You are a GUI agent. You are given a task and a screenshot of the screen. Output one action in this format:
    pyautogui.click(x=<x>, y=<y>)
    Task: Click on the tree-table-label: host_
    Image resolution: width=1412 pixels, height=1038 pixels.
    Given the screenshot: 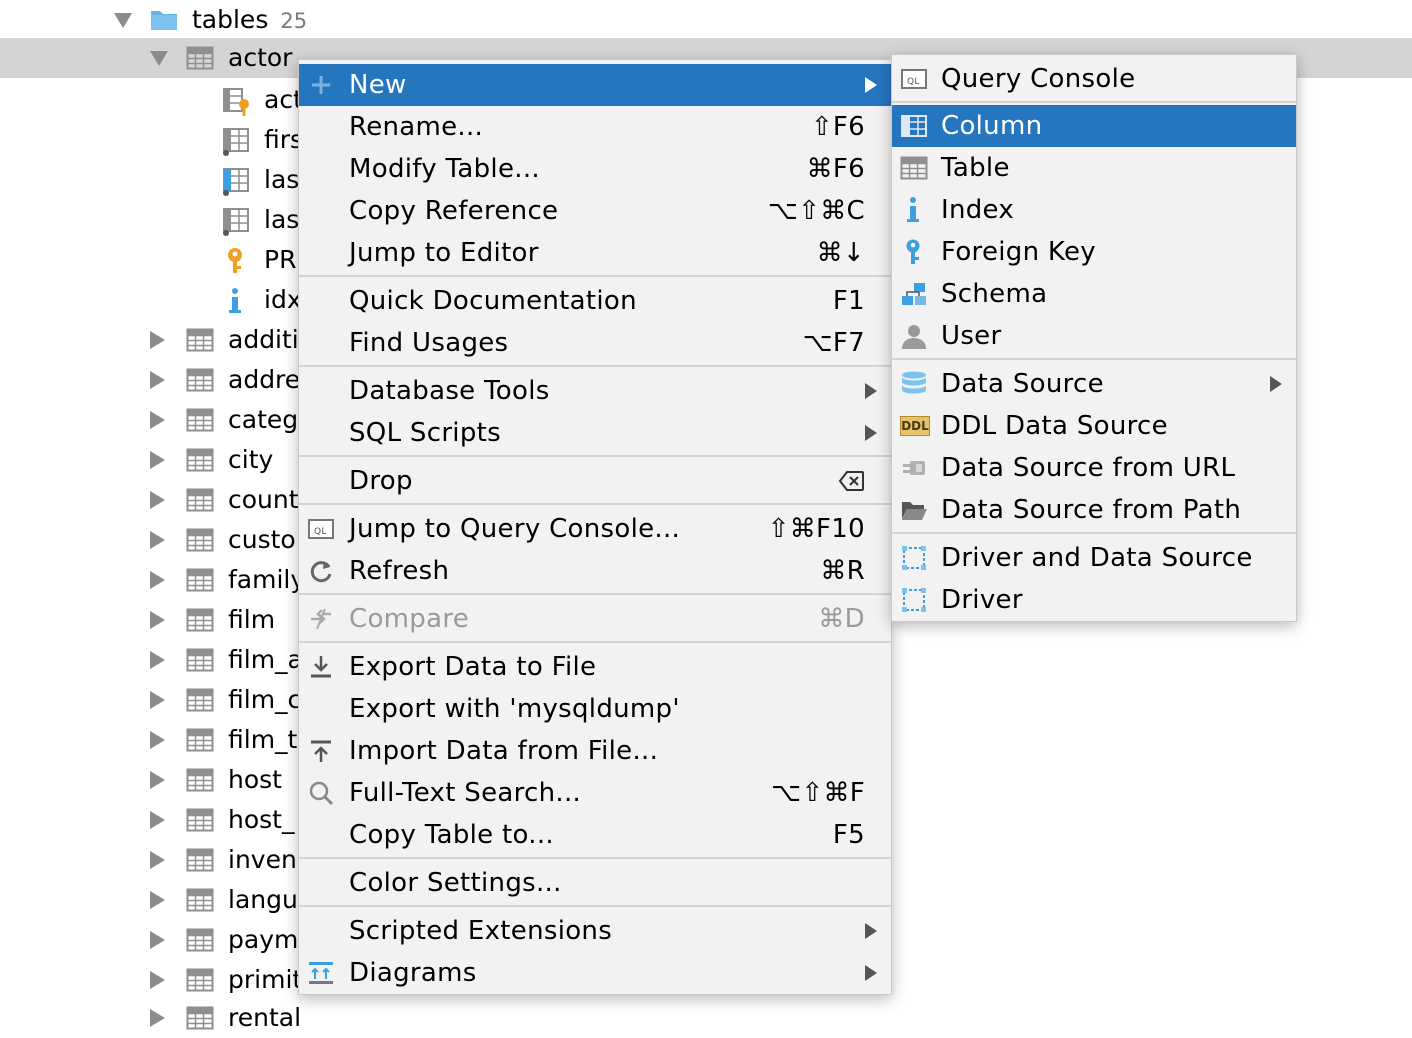 What is the action you would take?
    pyautogui.click(x=261, y=819)
    